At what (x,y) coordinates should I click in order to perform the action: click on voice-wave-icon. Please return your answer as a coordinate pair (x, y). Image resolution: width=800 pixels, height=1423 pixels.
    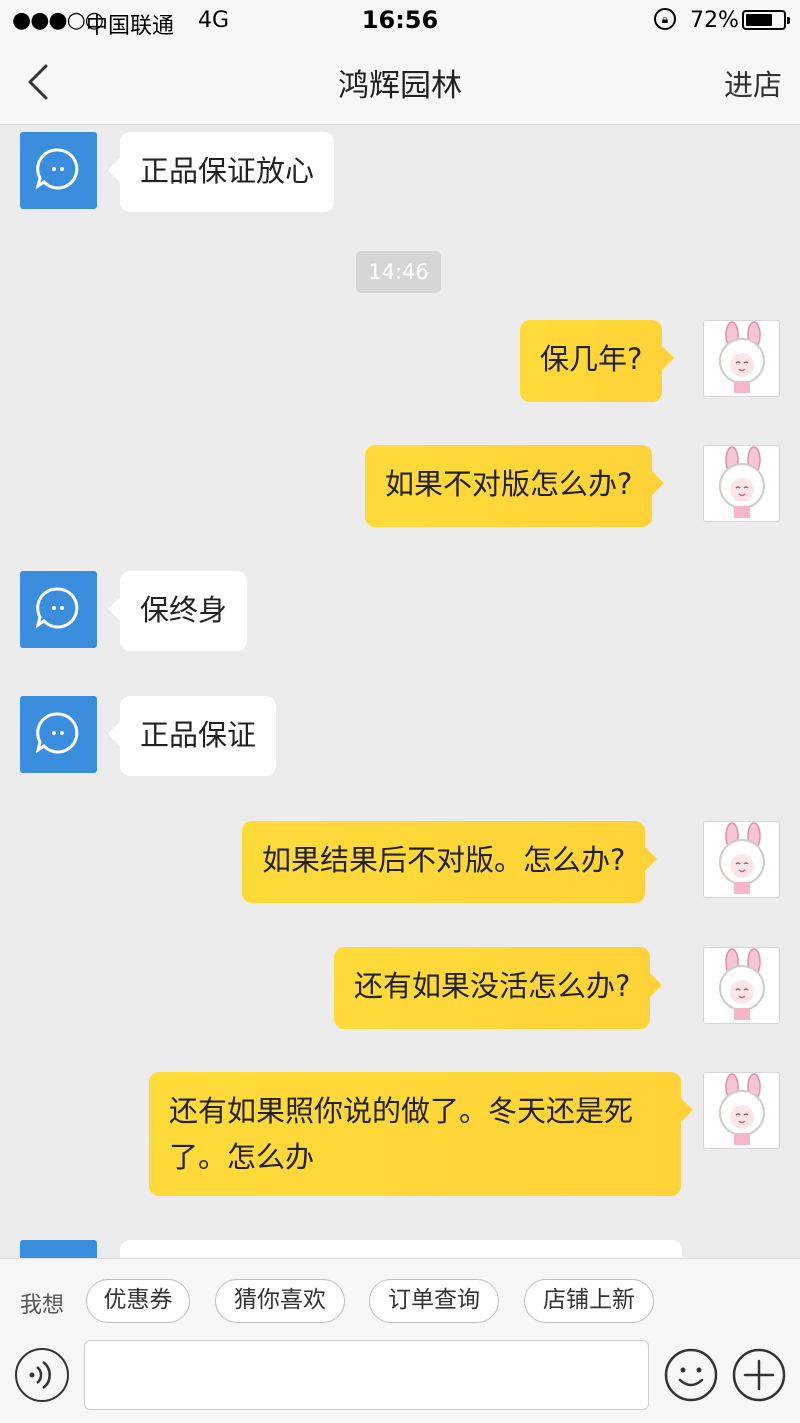
    Looking at the image, I should click on (40, 1375).